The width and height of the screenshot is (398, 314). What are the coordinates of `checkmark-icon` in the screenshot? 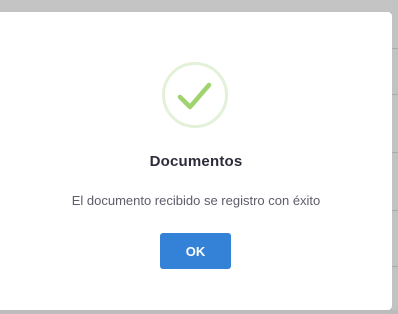 It's located at (195, 95).